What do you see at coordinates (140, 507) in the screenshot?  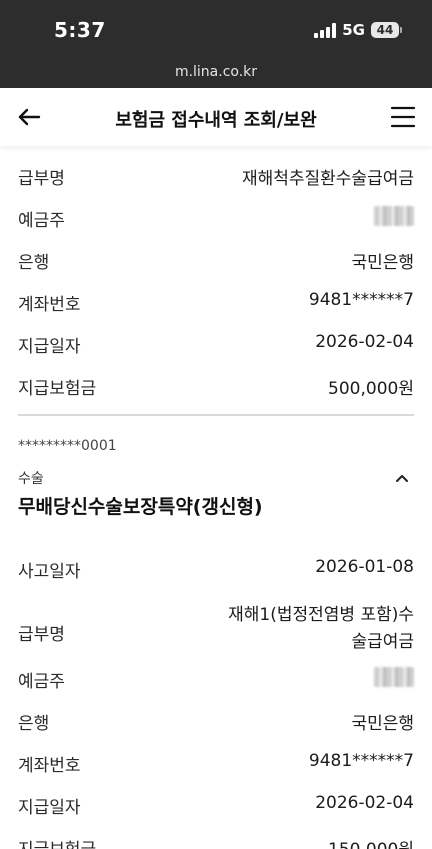 I see `rider-name: 무배당신수술보장특약(갱신형)` at bounding box center [140, 507].